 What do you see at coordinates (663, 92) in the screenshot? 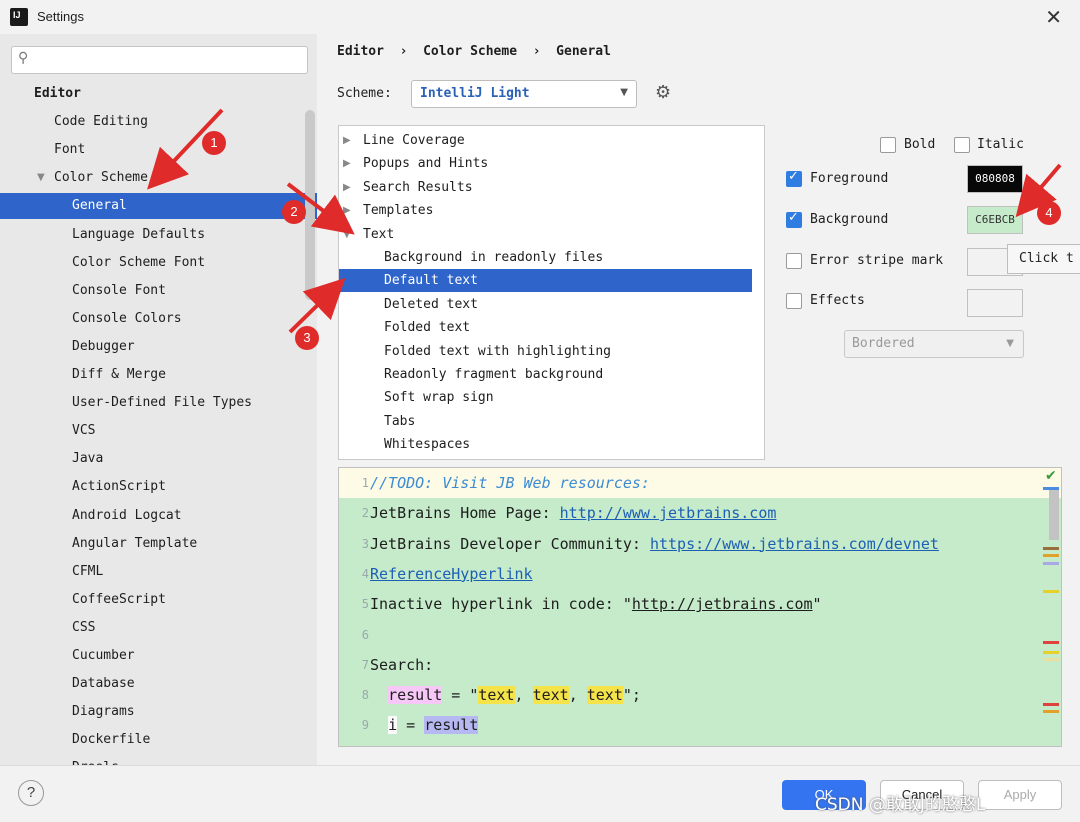
I see `gear-icon: ⚙` at bounding box center [663, 92].